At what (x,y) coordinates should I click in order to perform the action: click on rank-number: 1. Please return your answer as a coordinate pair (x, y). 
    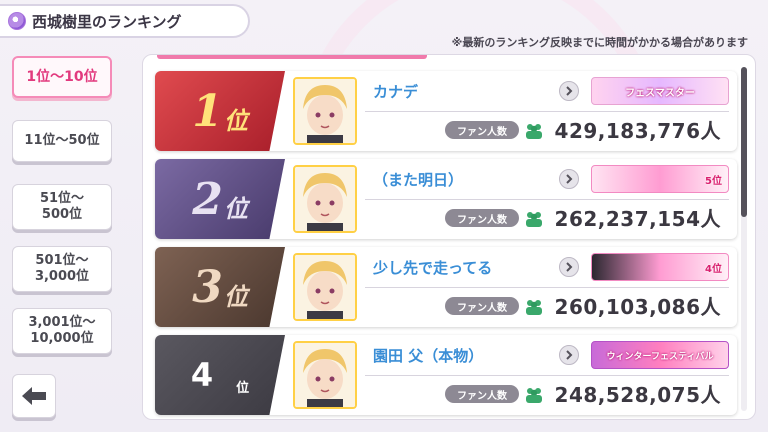
    Looking at the image, I should click on (207, 111).